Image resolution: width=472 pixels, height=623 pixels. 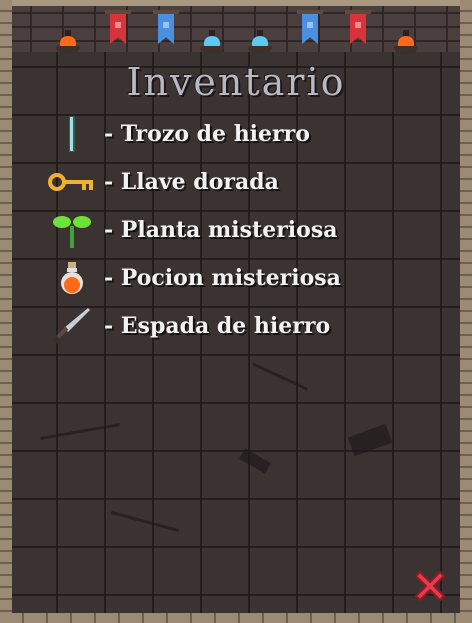 I want to click on item-label: - Llave dorada, so click(x=191, y=182).